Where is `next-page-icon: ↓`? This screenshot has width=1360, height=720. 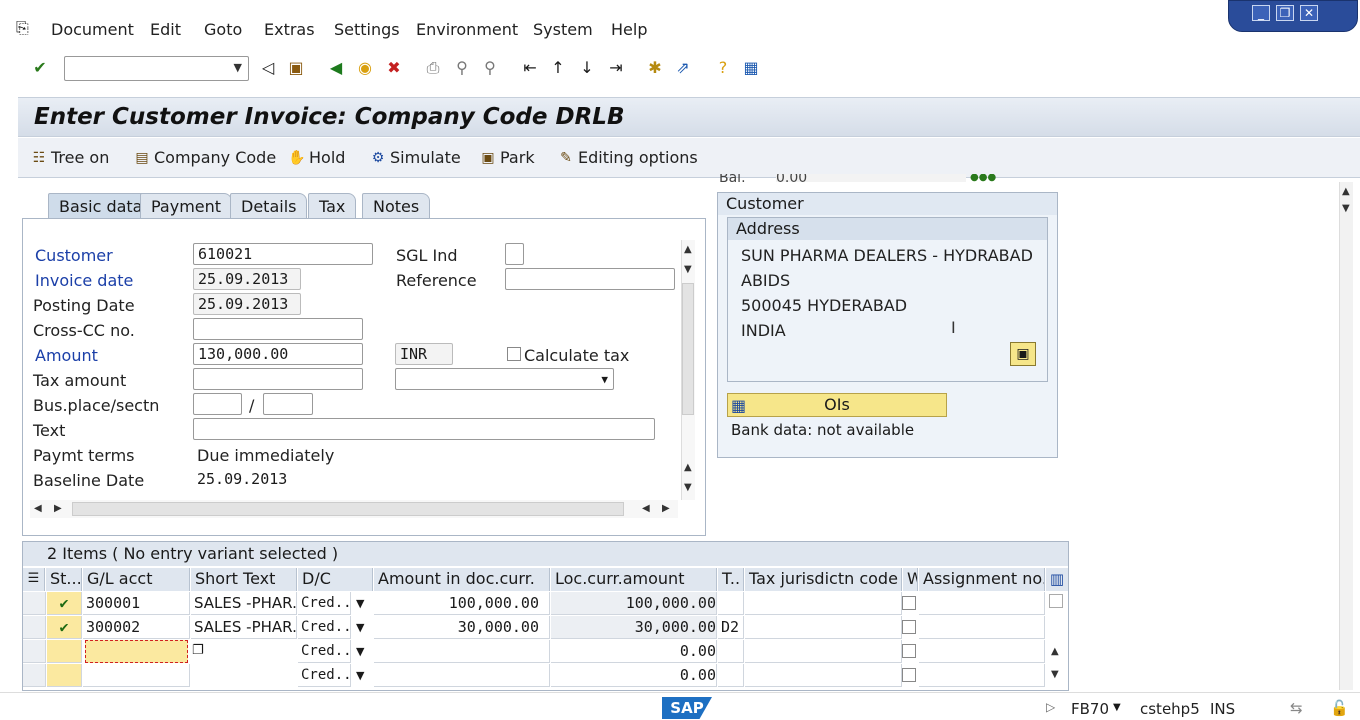
next-page-icon: ↓ is located at coordinates (587, 68).